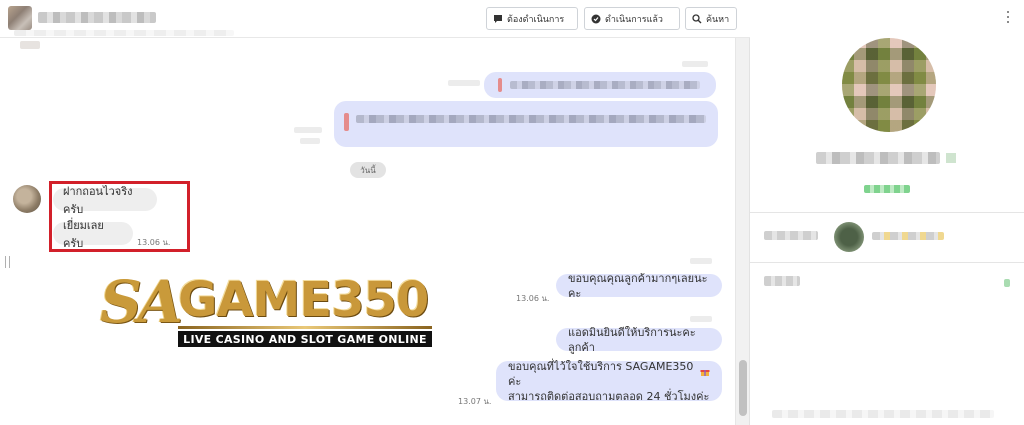  I want to click on chat-header: ต้องดำเนินการ ดำเนินการแล้ว ค้นหา, so click(375, 19).